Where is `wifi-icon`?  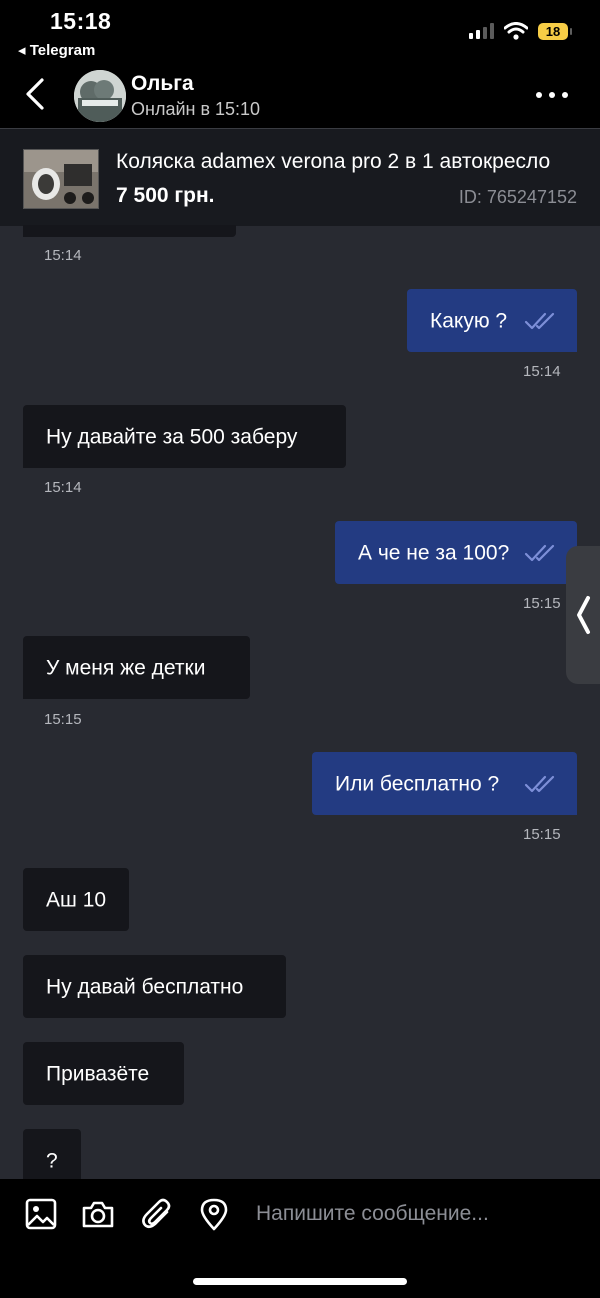 wifi-icon is located at coordinates (516, 31).